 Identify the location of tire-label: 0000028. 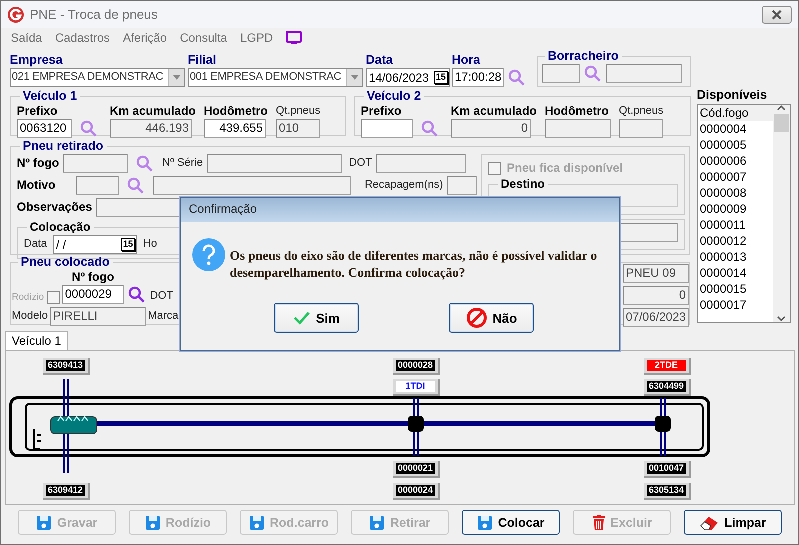
(416, 366).